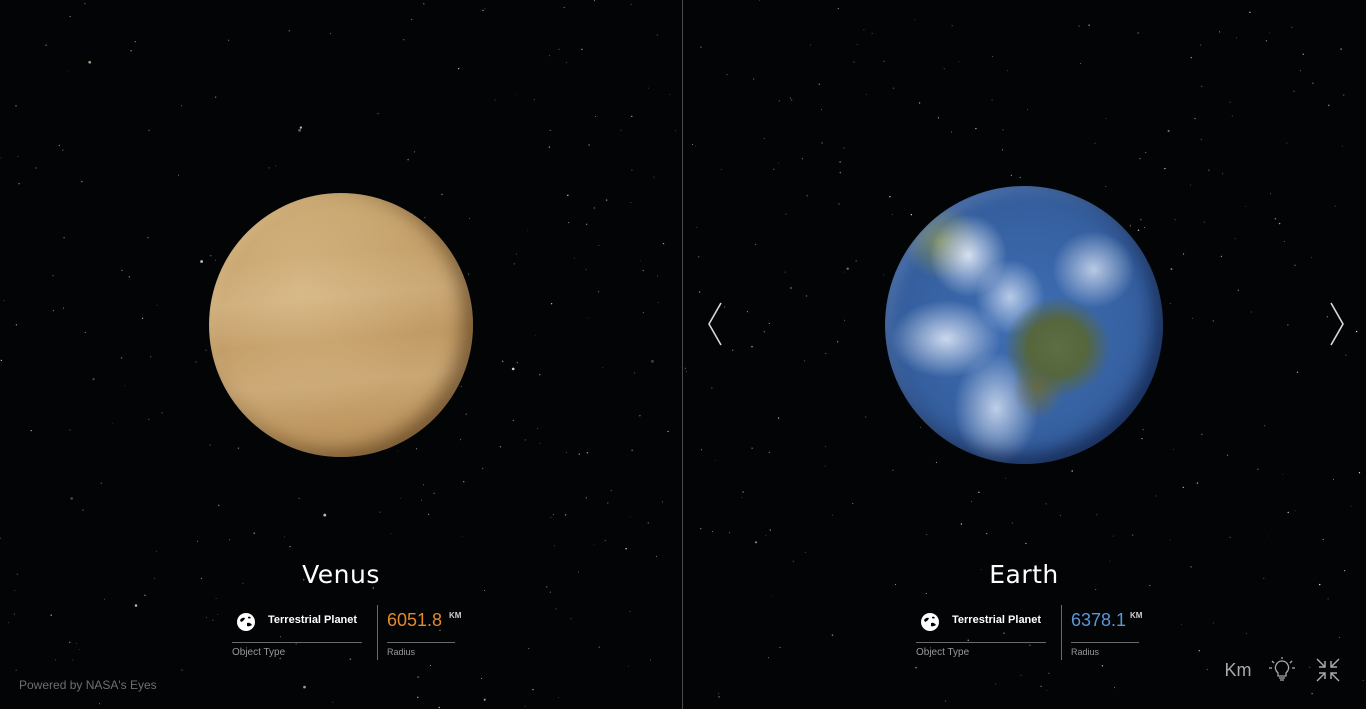 This screenshot has width=1366, height=709. Describe the element at coordinates (341, 325) in the screenshot. I see `venus-globe` at that location.